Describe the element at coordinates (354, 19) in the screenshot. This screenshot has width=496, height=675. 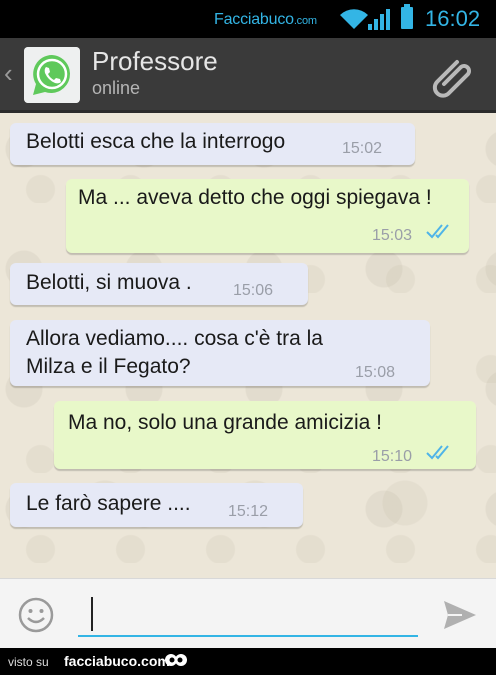
I see `wifi-icon` at that location.